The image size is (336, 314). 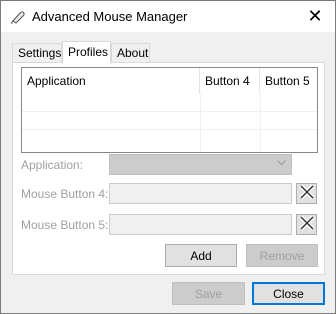 What do you see at coordinates (130, 53) in the screenshot?
I see `tab-about: About` at bounding box center [130, 53].